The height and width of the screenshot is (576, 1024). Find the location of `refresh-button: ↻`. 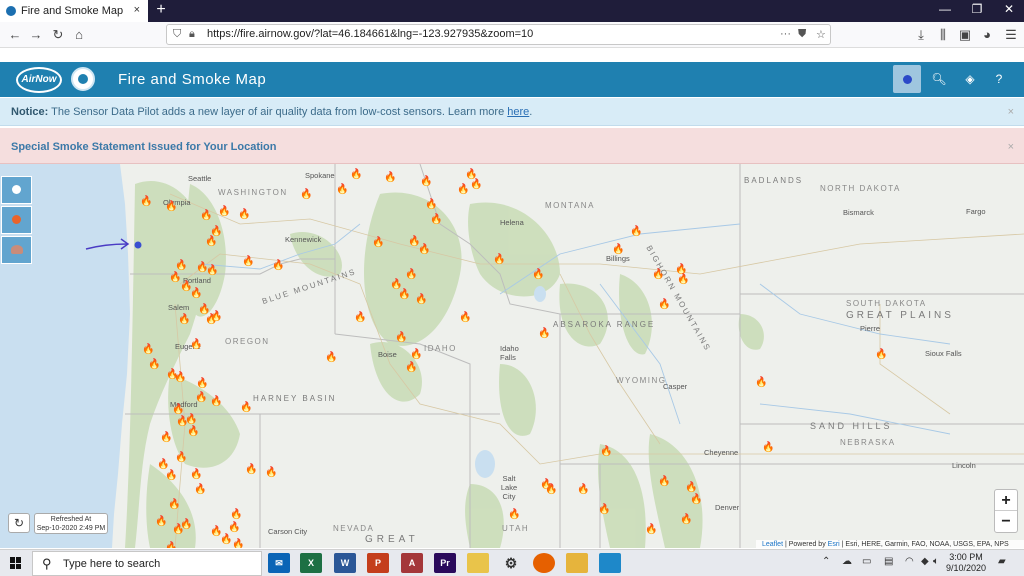

refresh-button: ↻ is located at coordinates (19, 523).